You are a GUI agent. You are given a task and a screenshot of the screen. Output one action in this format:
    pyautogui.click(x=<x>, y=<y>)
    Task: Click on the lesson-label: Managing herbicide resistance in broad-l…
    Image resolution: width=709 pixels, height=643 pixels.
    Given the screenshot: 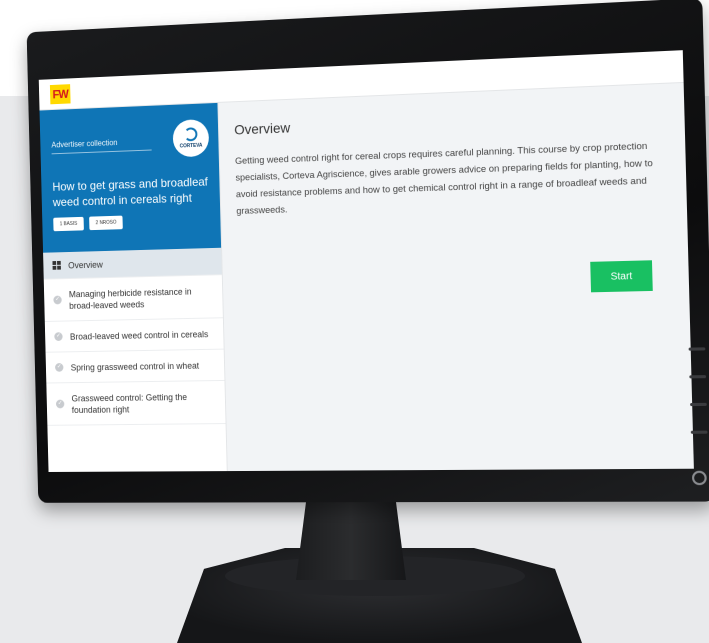 What is the action you would take?
    pyautogui.click(x=130, y=298)
    